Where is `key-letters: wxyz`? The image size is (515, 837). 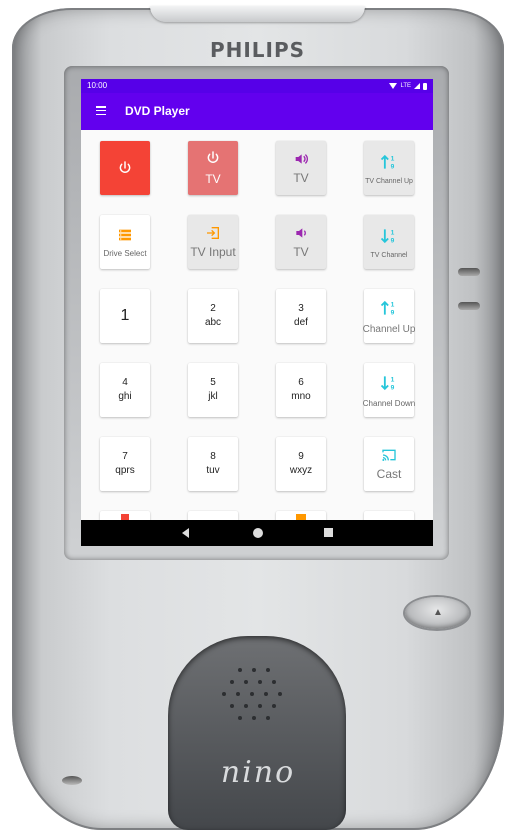 key-letters: wxyz is located at coordinates (301, 470).